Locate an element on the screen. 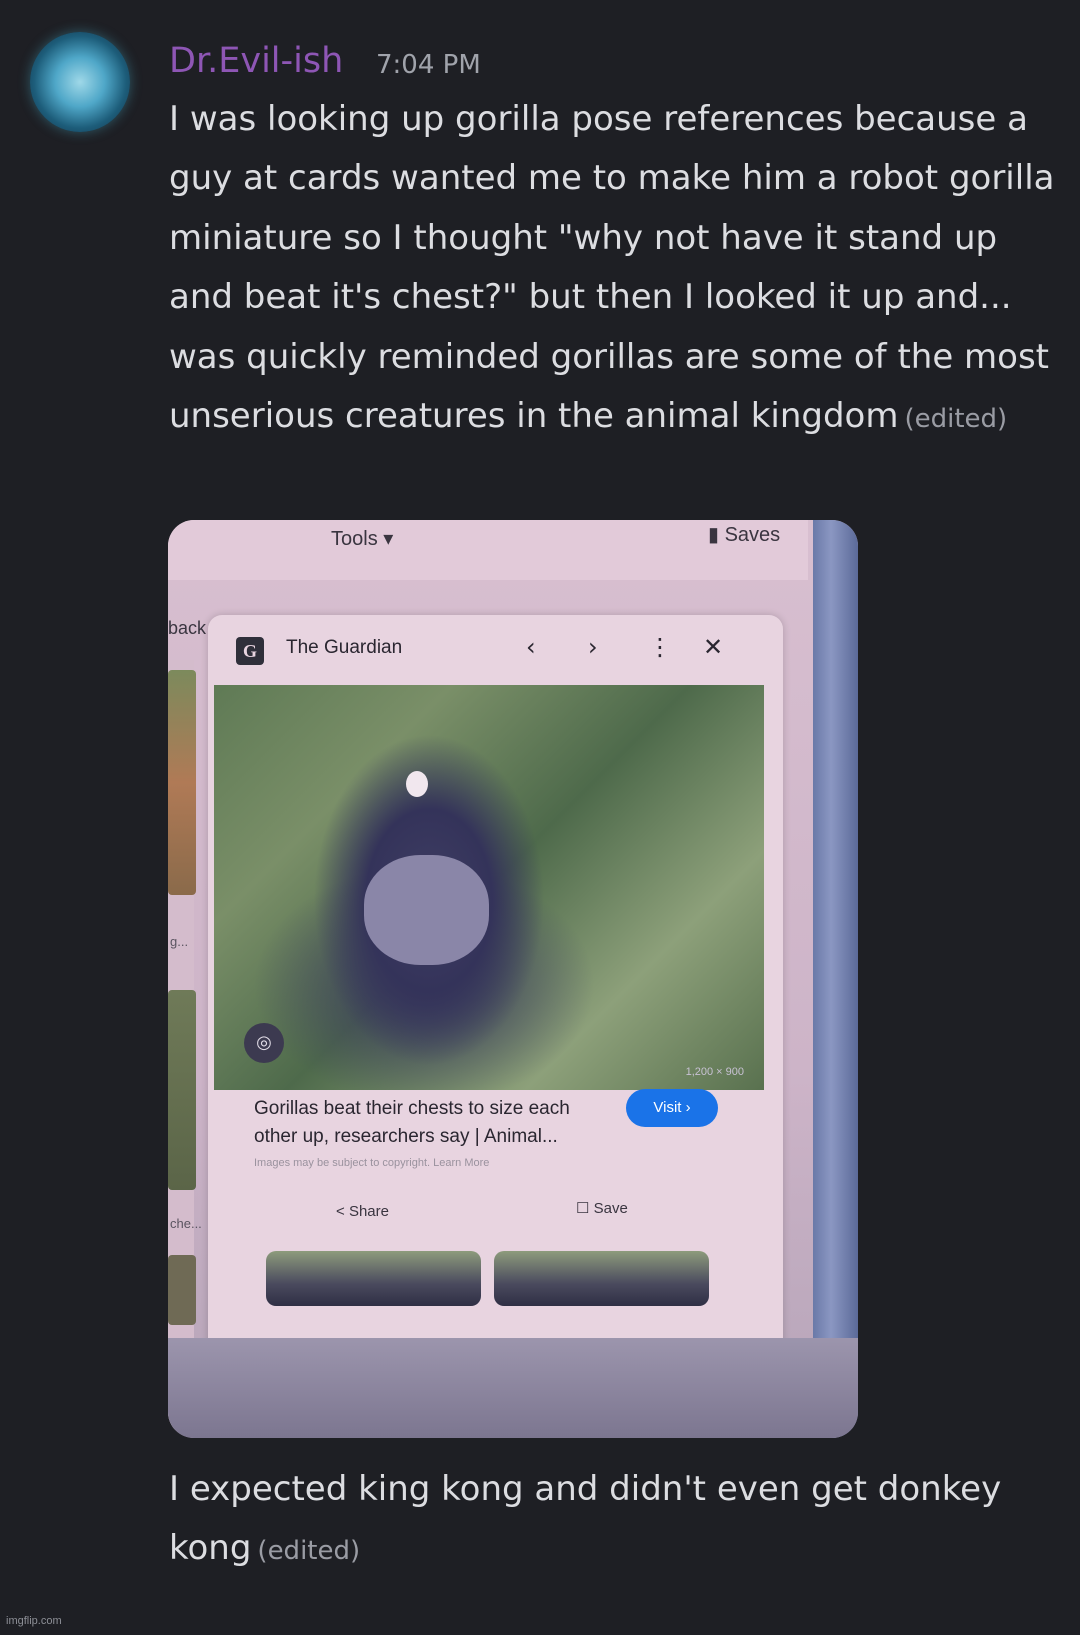 The height and width of the screenshot is (1635, 1080). source-name: The Guardian is located at coordinates (344, 647).